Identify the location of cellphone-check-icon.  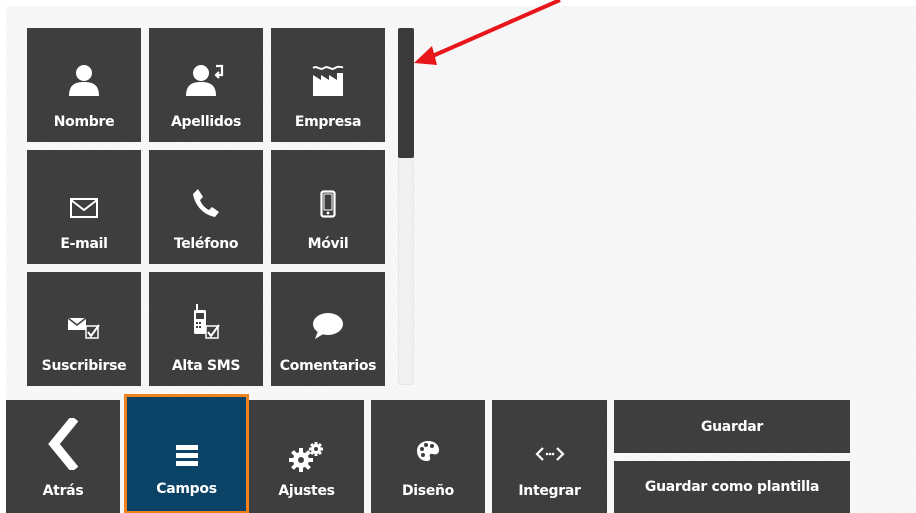
(206, 320).